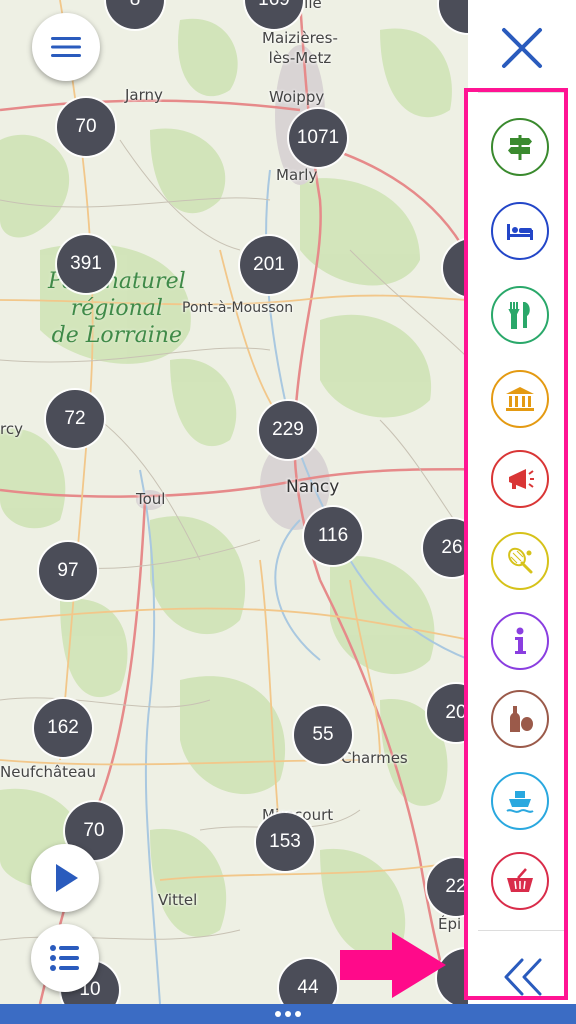  What do you see at coordinates (333, 536) in the screenshot?
I see `cluster-marker: 116` at bounding box center [333, 536].